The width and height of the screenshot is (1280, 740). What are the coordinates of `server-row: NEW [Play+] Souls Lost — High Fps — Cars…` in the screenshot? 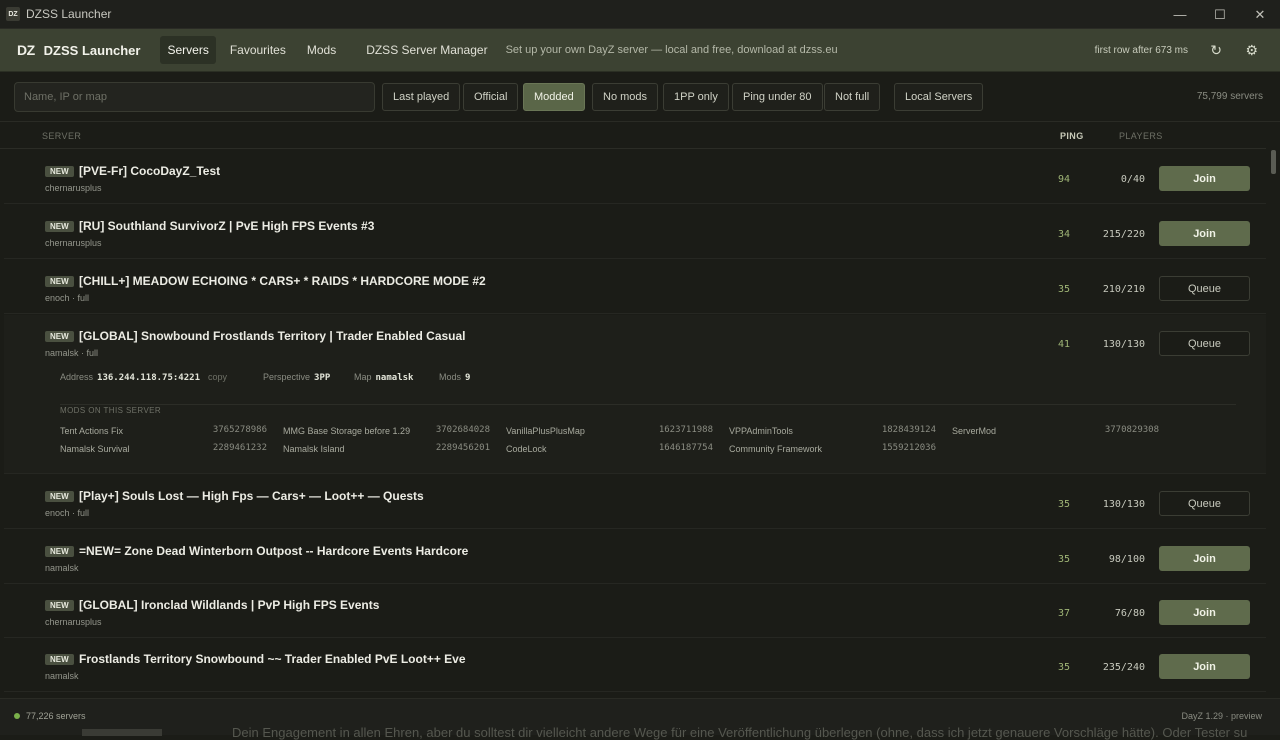 It's located at (635, 502).